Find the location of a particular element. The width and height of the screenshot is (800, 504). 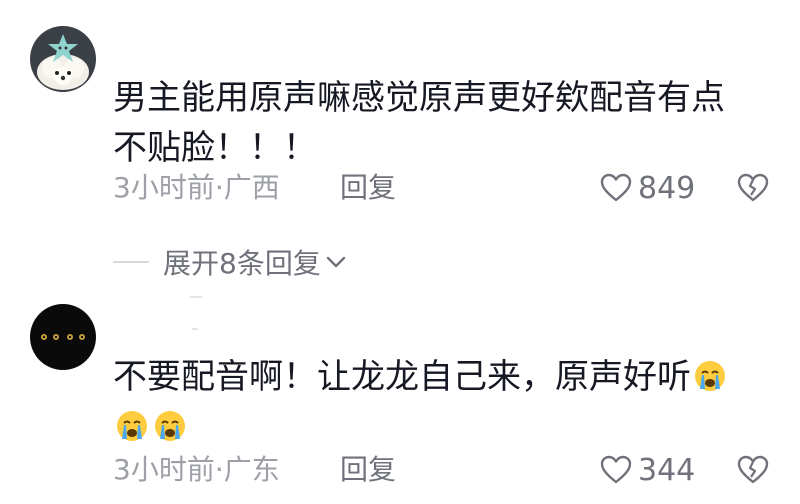

white-puppy-with-star-toy-avatar-icon is located at coordinates (63, 59).